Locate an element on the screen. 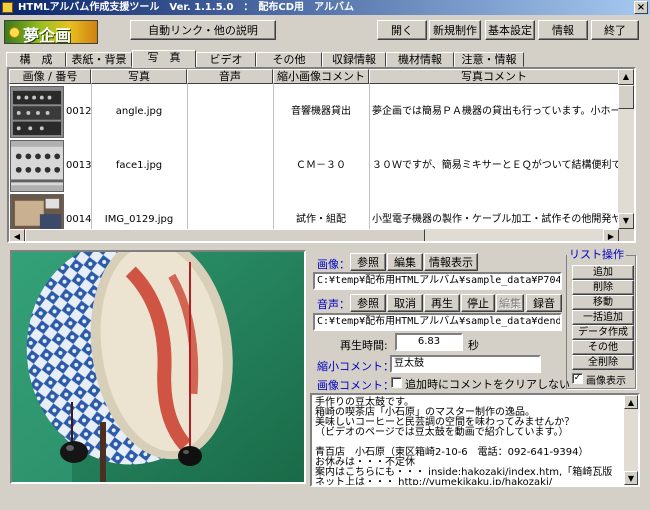 This screenshot has width=650, height=510. list-move-button: 移動 is located at coordinates (603, 302).